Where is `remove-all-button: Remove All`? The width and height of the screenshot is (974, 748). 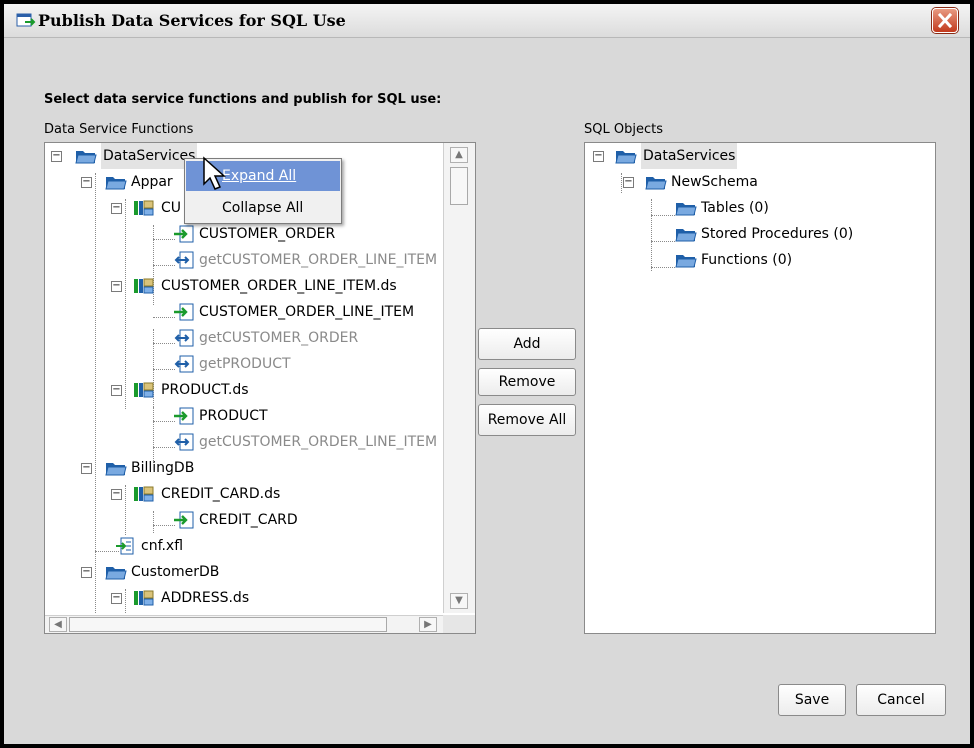 remove-all-button: Remove All is located at coordinates (527, 420).